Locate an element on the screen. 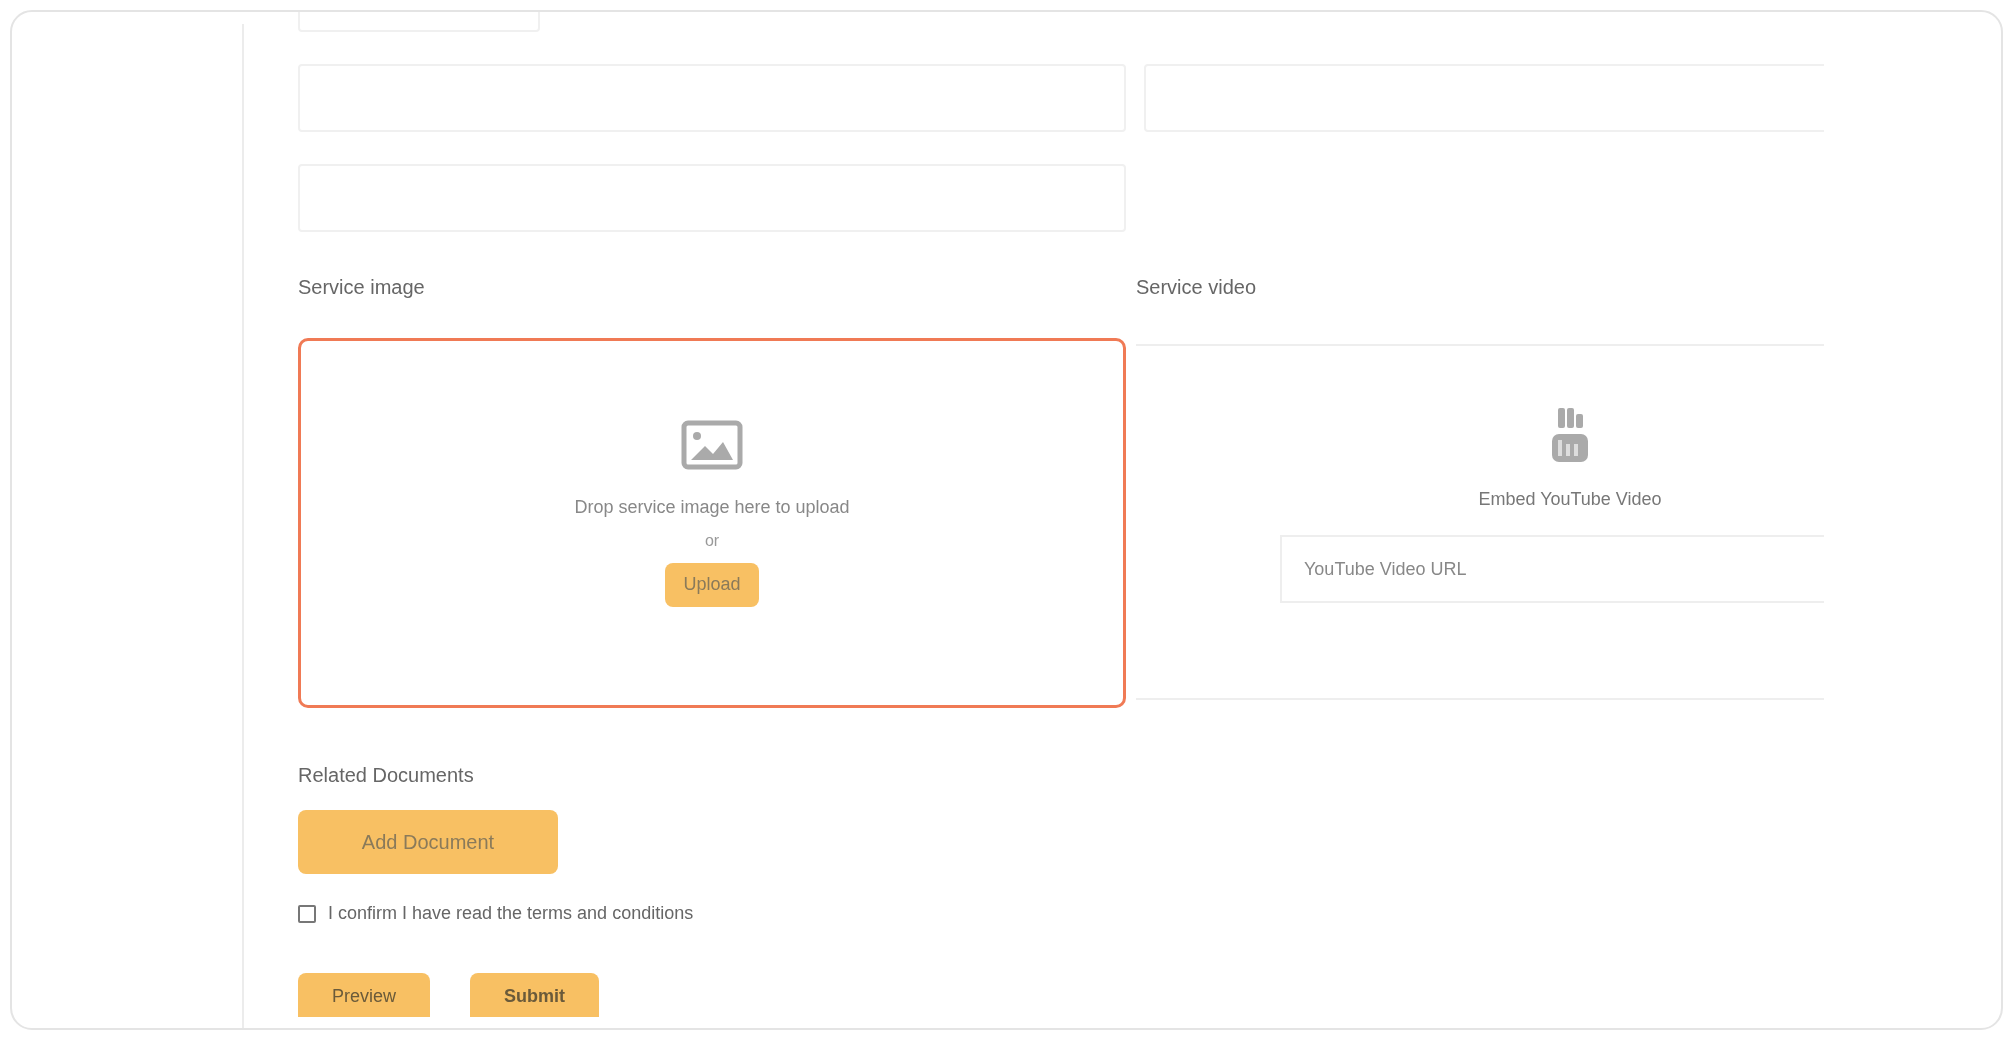 Image resolution: width=2013 pixels, height=1038 pixels. add-document-button: Add Document is located at coordinates (428, 842).